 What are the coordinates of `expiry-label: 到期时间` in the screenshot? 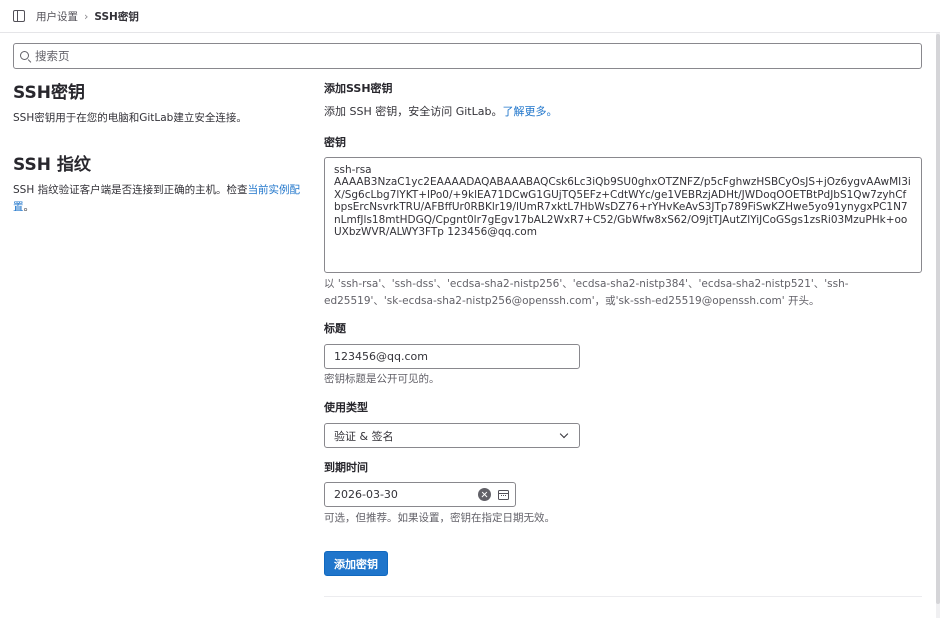 It's located at (346, 467).